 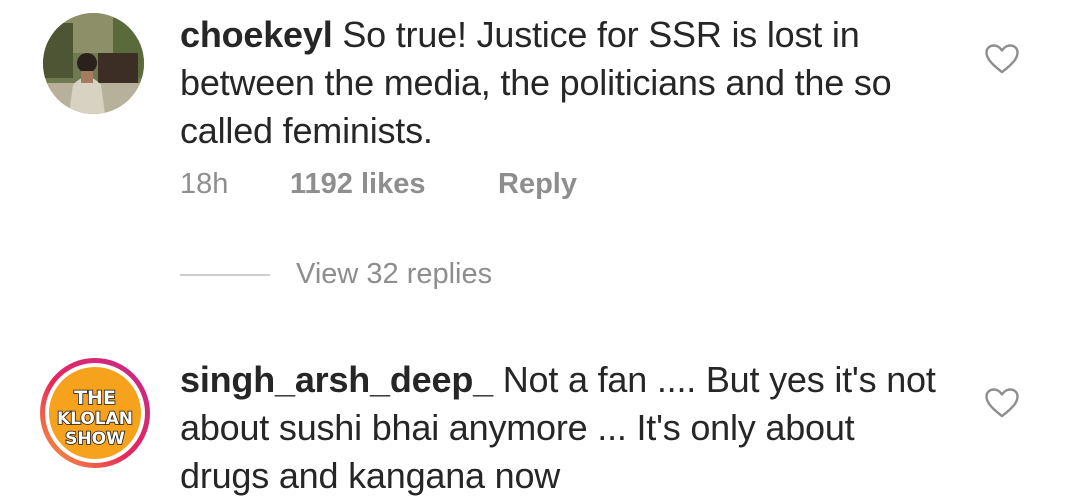 I want to click on comment-time: 18h, so click(x=204, y=184).